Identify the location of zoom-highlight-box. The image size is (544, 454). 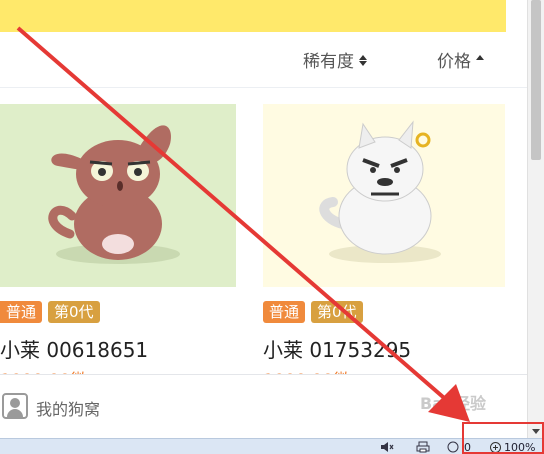
(503, 438).